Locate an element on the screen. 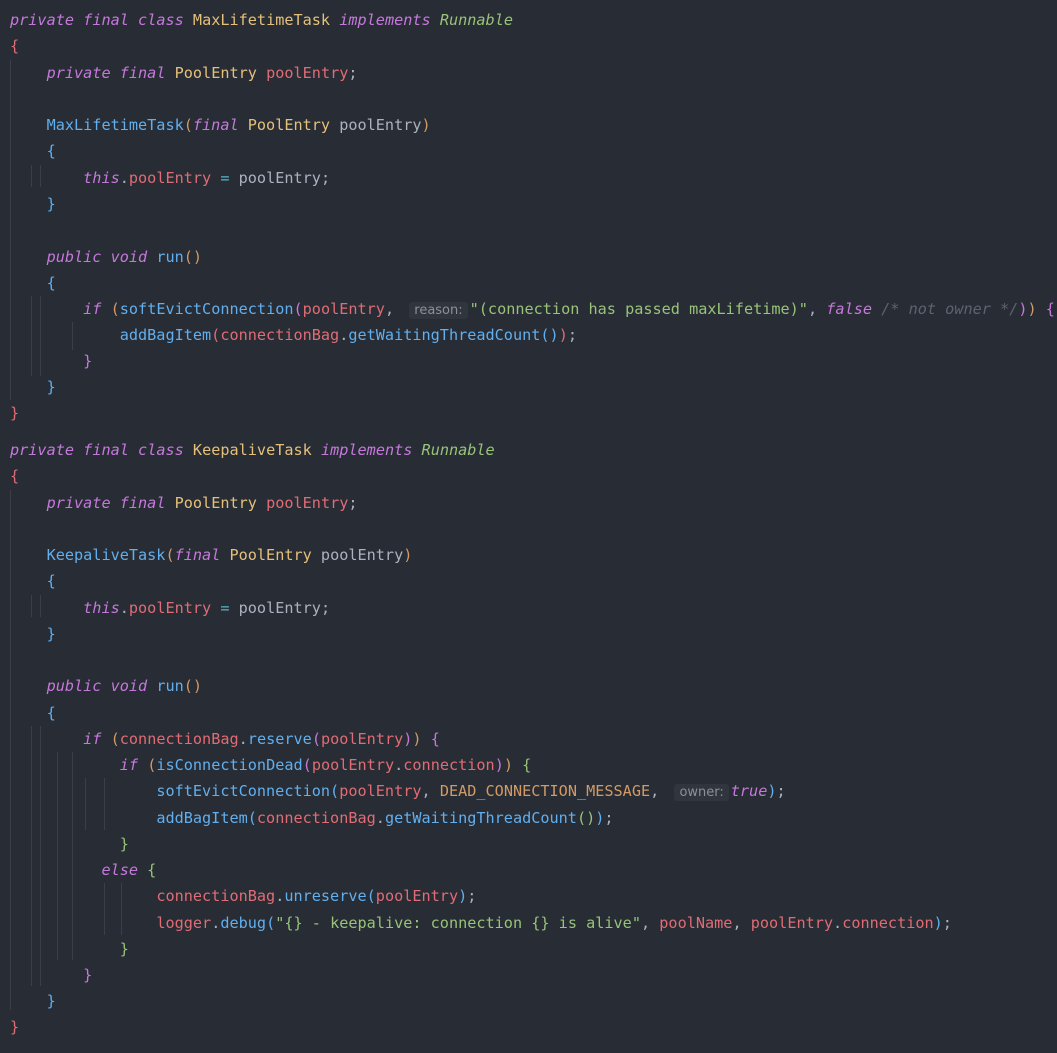  code-token: softEvictConnection is located at coordinates (243, 791).